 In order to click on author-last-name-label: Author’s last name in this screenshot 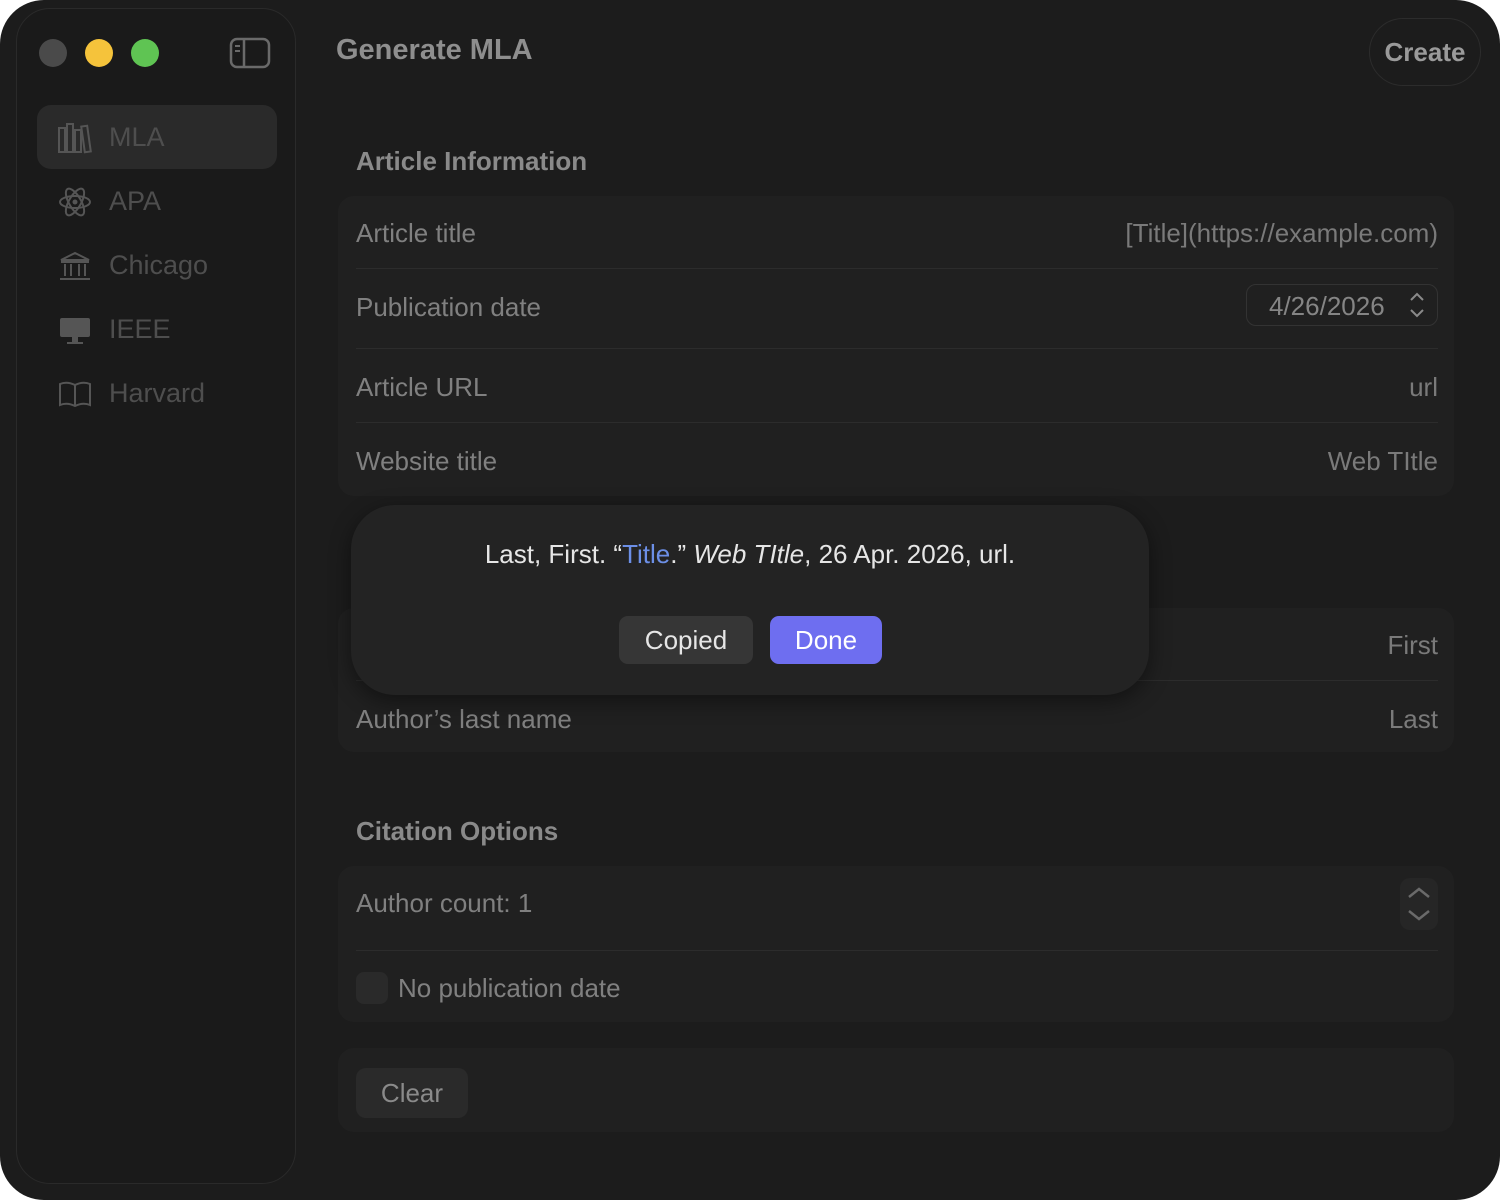, I will do `click(464, 719)`.